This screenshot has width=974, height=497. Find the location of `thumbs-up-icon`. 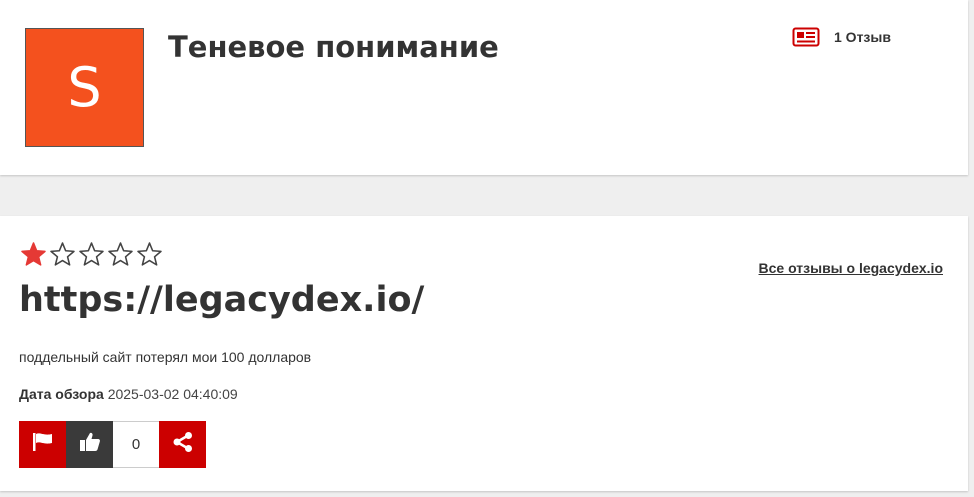

thumbs-up-icon is located at coordinates (90, 444).